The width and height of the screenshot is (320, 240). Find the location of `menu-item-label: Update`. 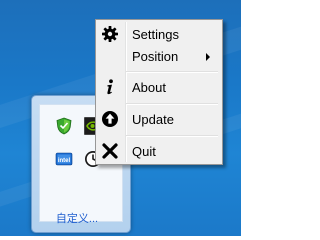

menu-item-label: Update is located at coordinates (153, 119).